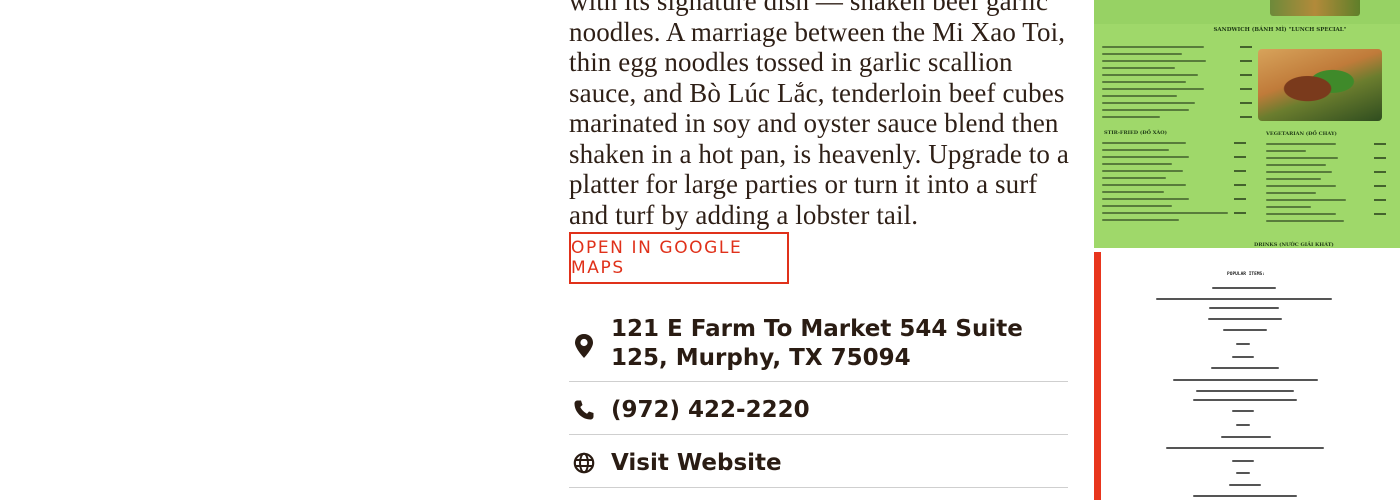  What do you see at coordinates (679, 258) in the screenshot?
I see `open-google-maps-button: Open in Google Maps` at bounding box center [679, 258].